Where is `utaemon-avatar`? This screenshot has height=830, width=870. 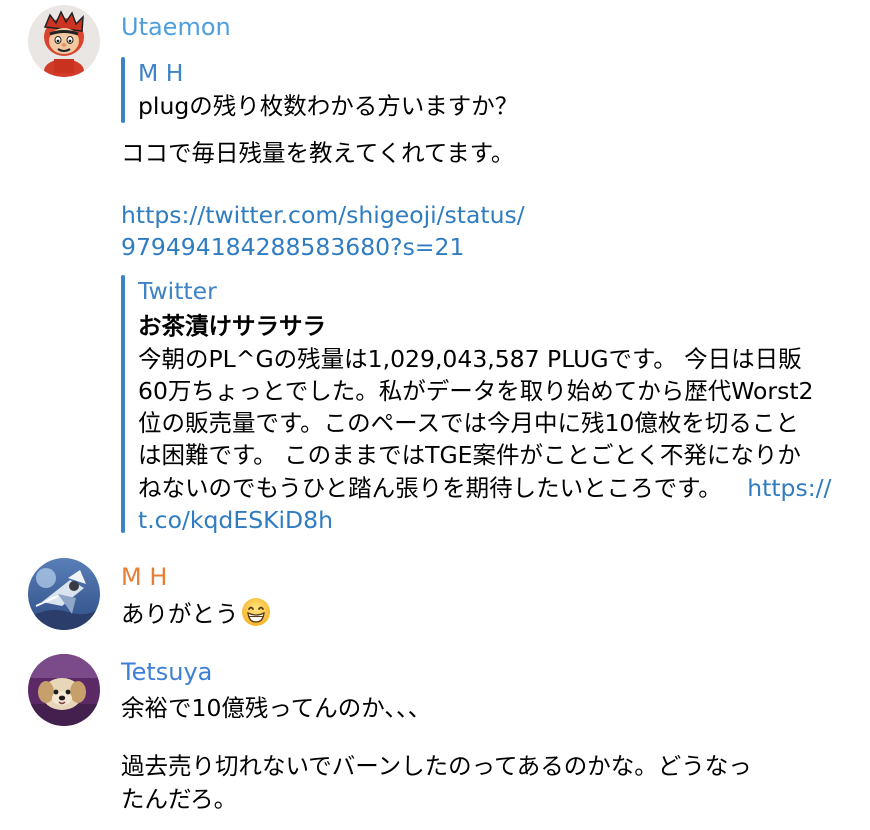
utaemon-avatar is located at coordinates (64, 41).